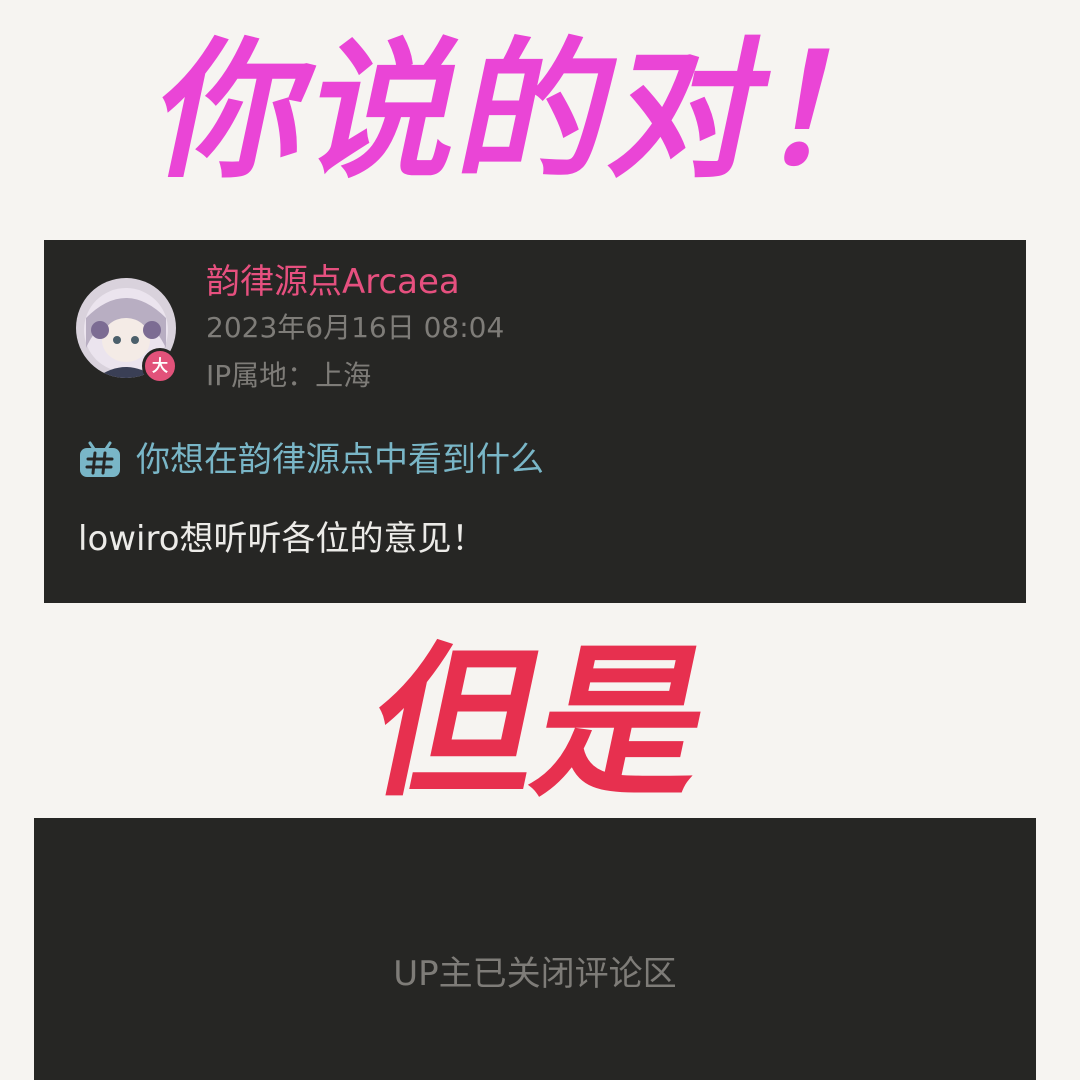 The width and height of the screenshot is (1080, 1080). I want to click on post-author-name: 韵律源点Arcaea, so click(333, 282).